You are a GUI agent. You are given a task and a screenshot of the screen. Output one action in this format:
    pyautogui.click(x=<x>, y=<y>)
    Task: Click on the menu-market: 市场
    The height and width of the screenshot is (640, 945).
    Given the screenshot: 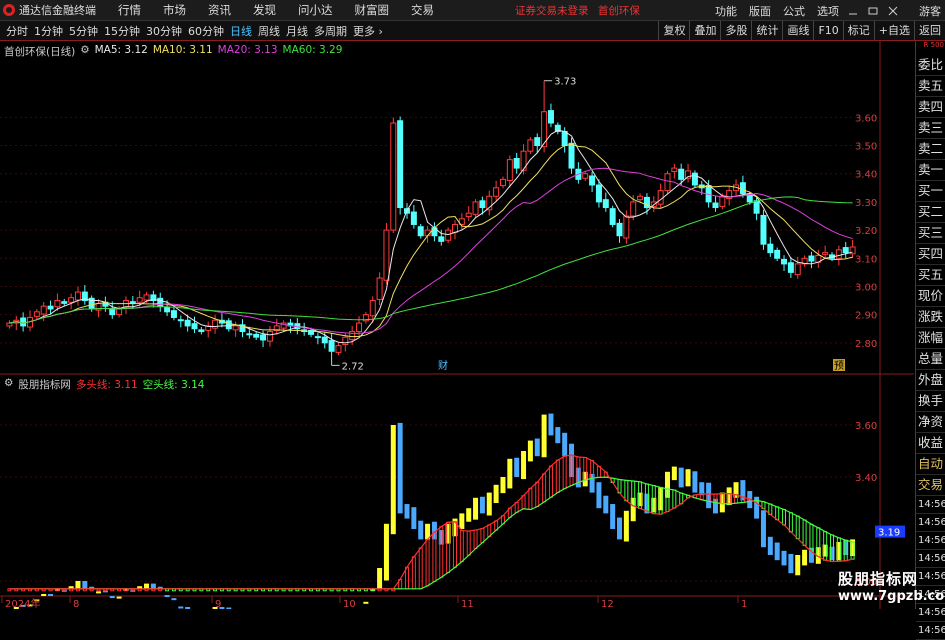 What is the action you would take?
    pyautogui.click(x=174, y=10)
    